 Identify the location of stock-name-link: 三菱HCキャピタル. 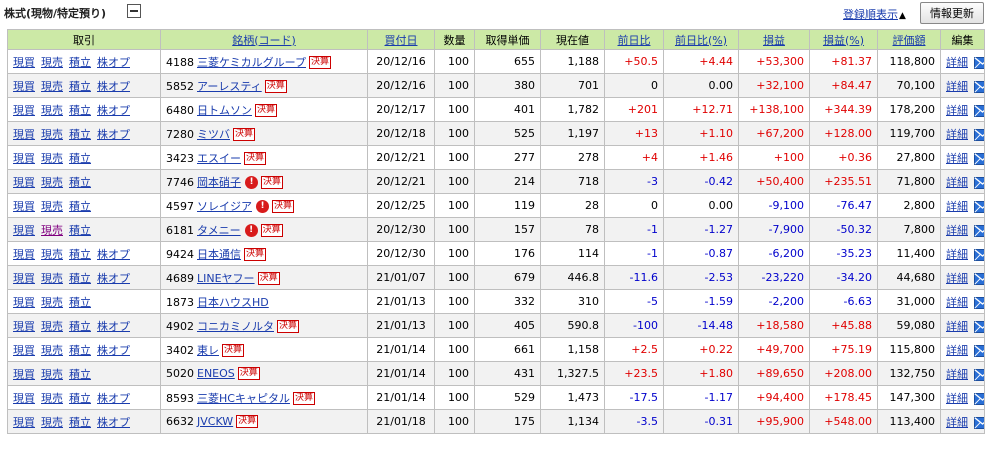
(243, 398).